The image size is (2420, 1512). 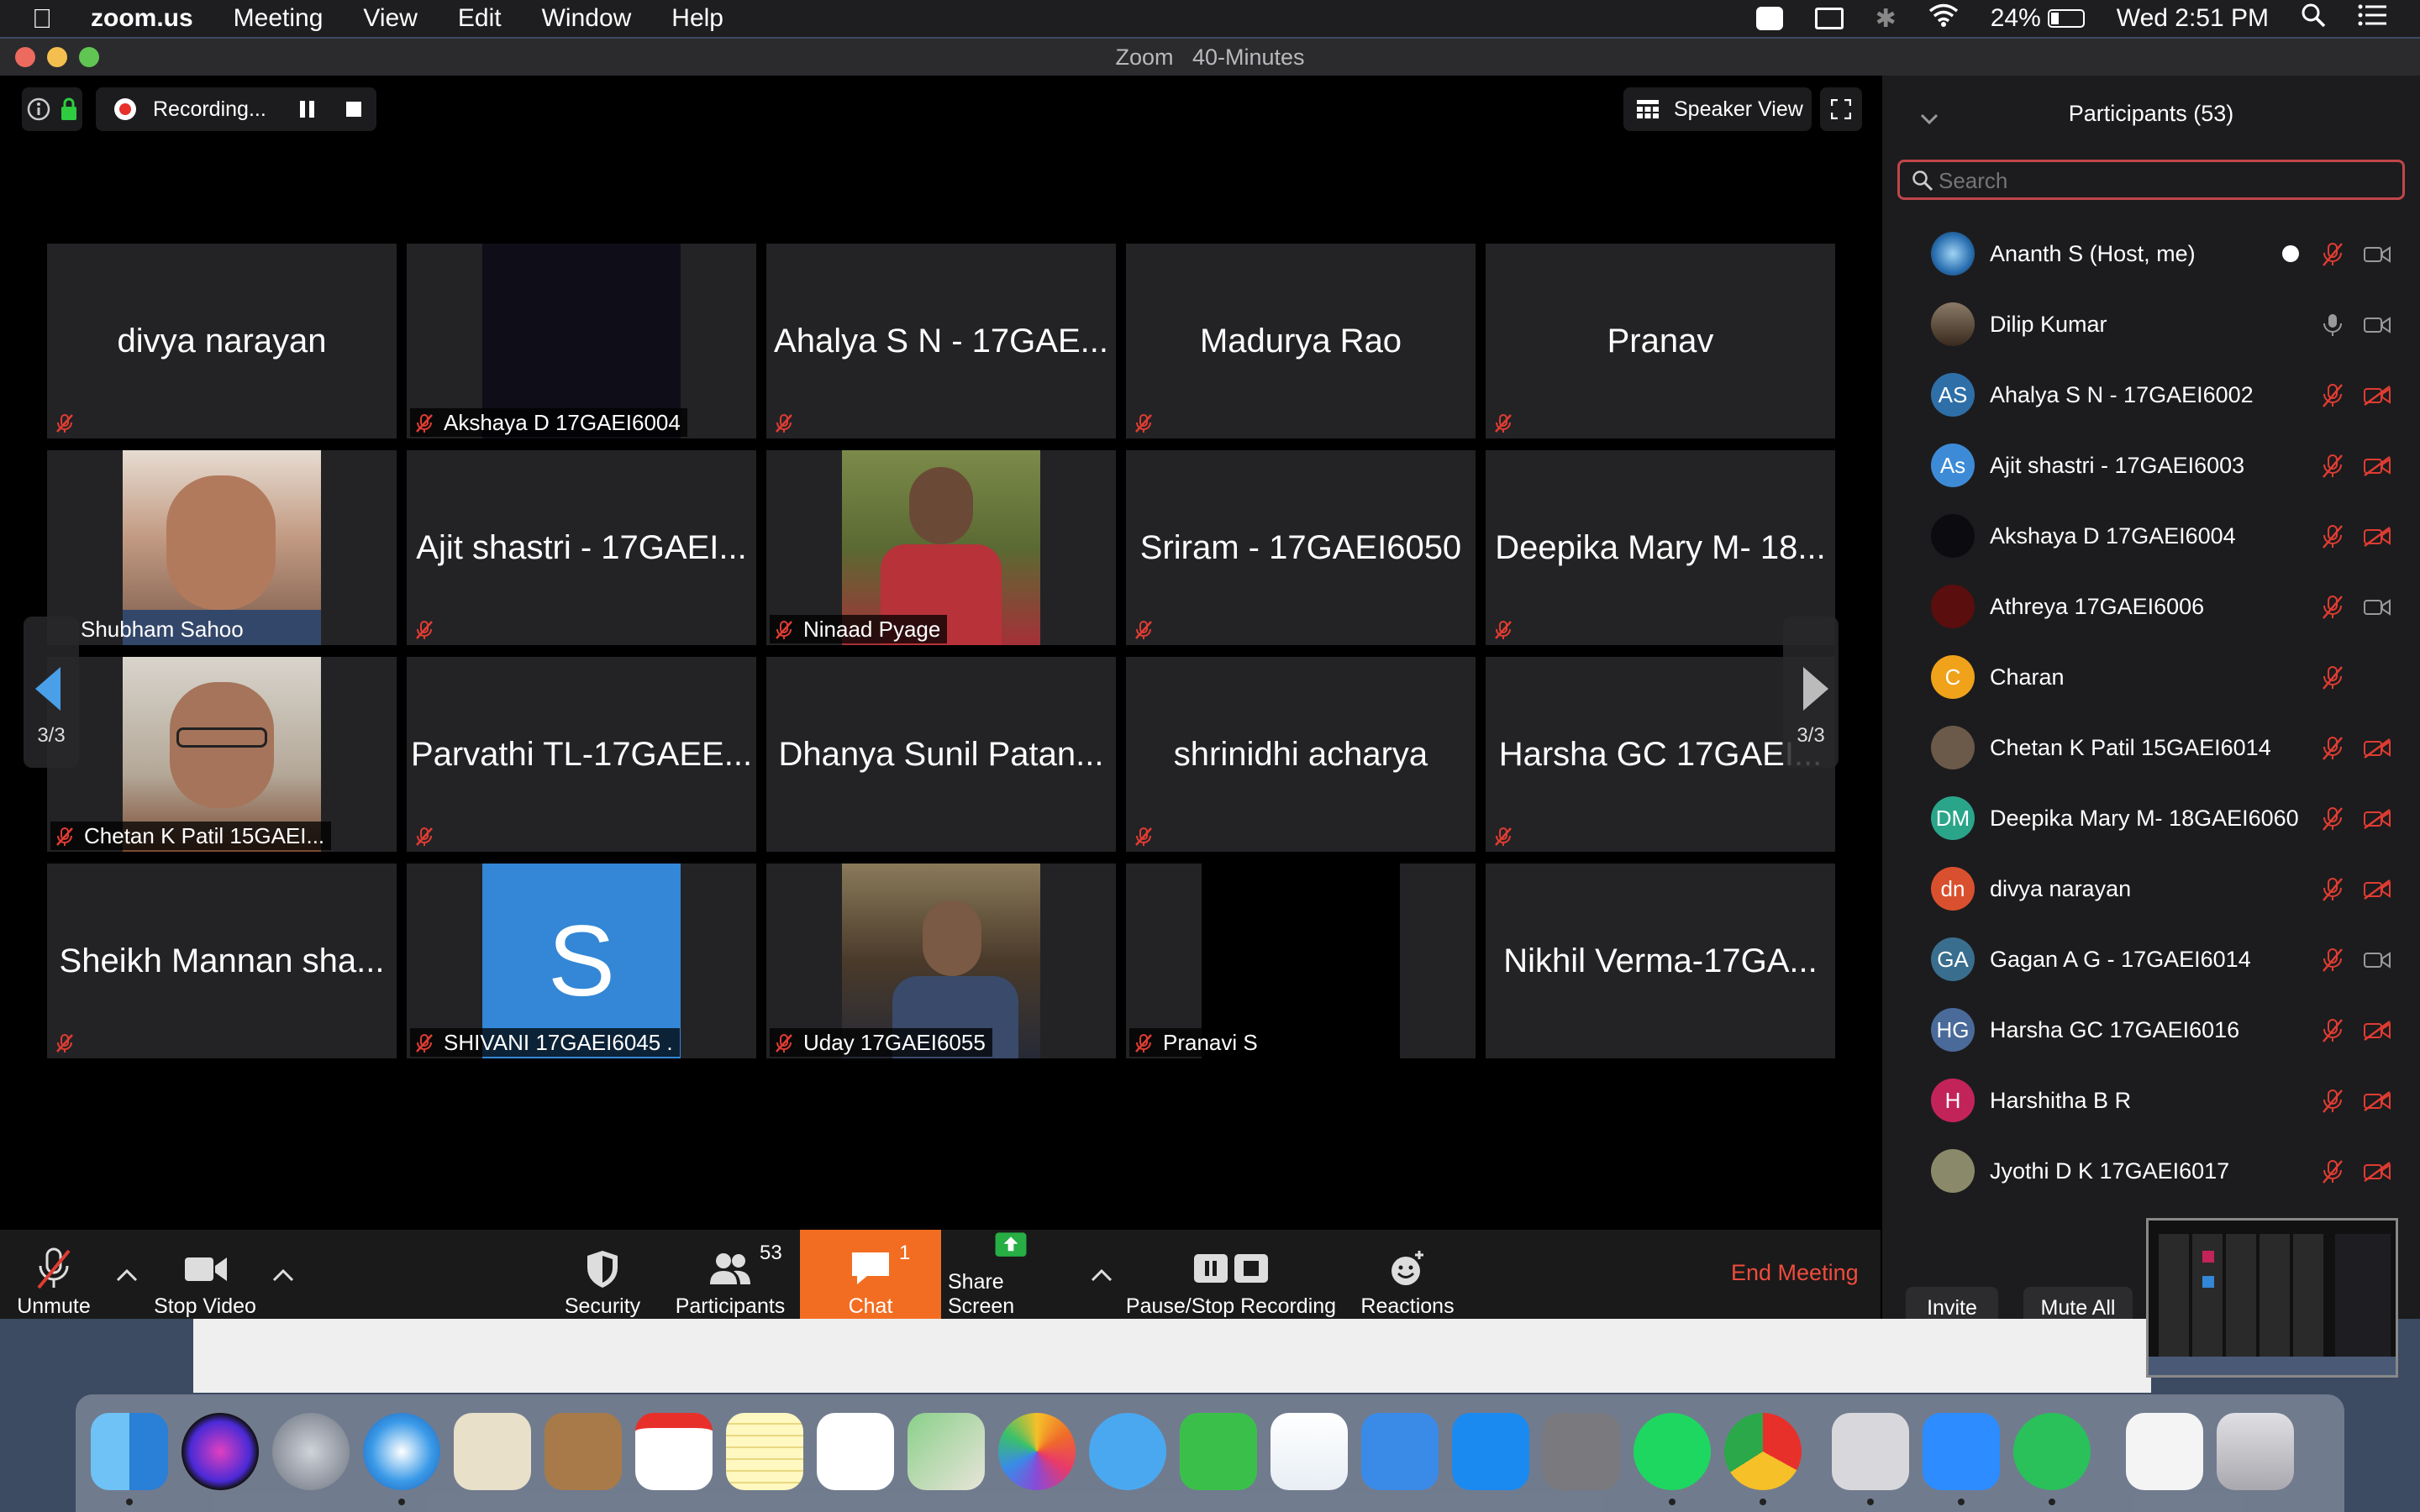 What do you see at coordinates (1769, 18) in the screenshot?
I see `zoom-status-icon` at bounding box center [1769, 18].